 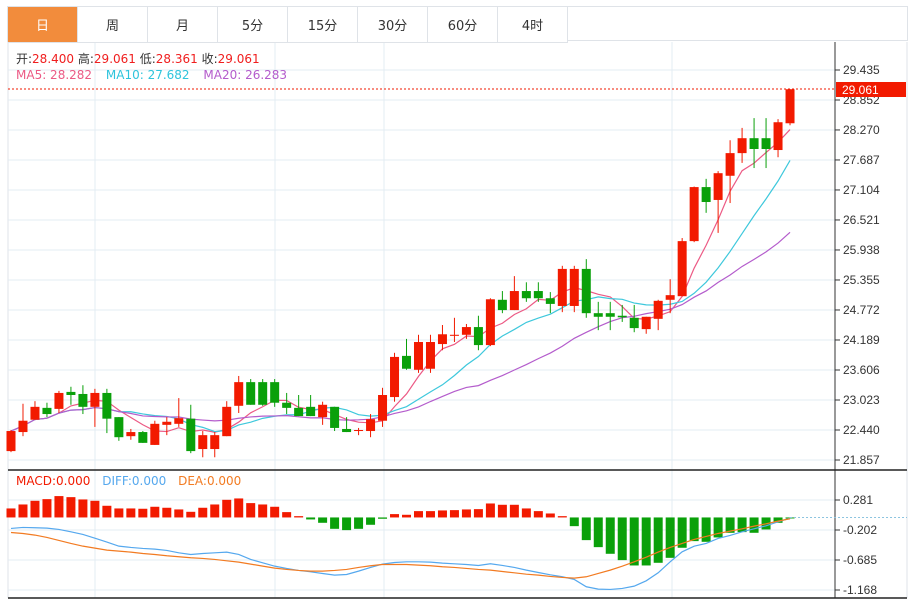 What do you see at coordinates (43, 25) in the screenshot?
I see `tab-0: 日` at bounding box center [43, 25].